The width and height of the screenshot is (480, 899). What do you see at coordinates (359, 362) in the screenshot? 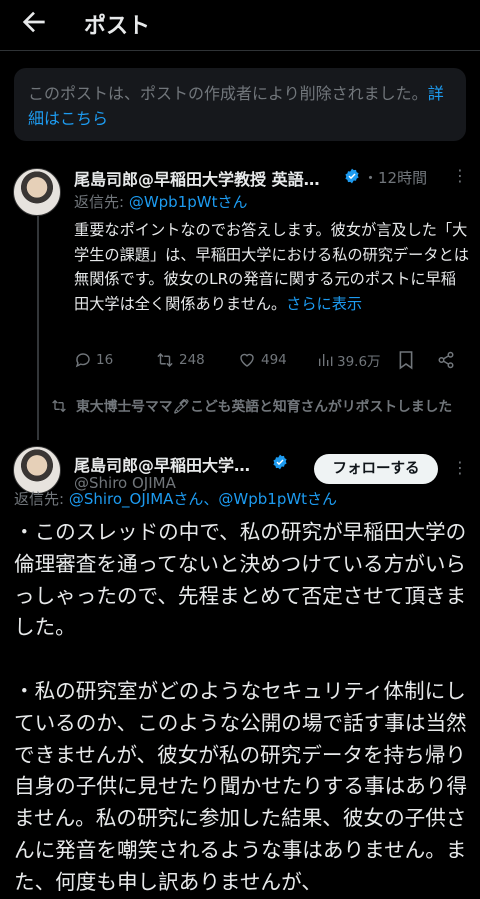
I see `view-count: 39.6万` at bounding box center [359, 362].